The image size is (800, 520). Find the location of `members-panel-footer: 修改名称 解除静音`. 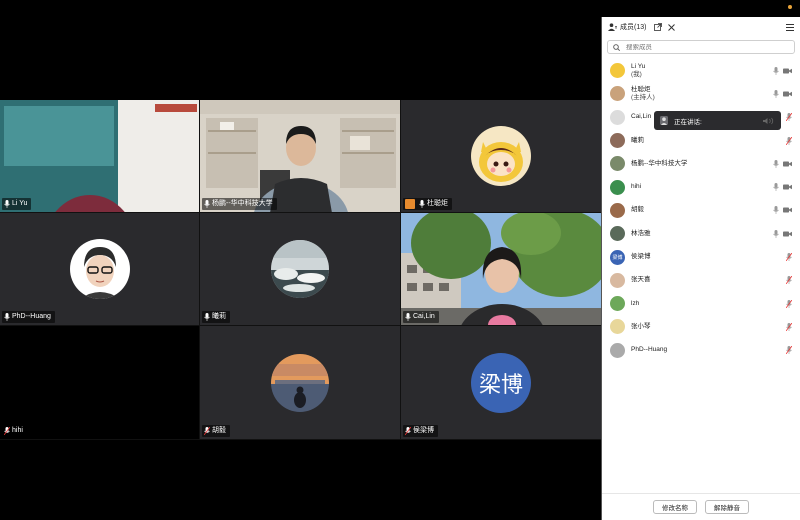

members-panel-footer: 修改名称 解除静音 is located at coordinates (701, 506).